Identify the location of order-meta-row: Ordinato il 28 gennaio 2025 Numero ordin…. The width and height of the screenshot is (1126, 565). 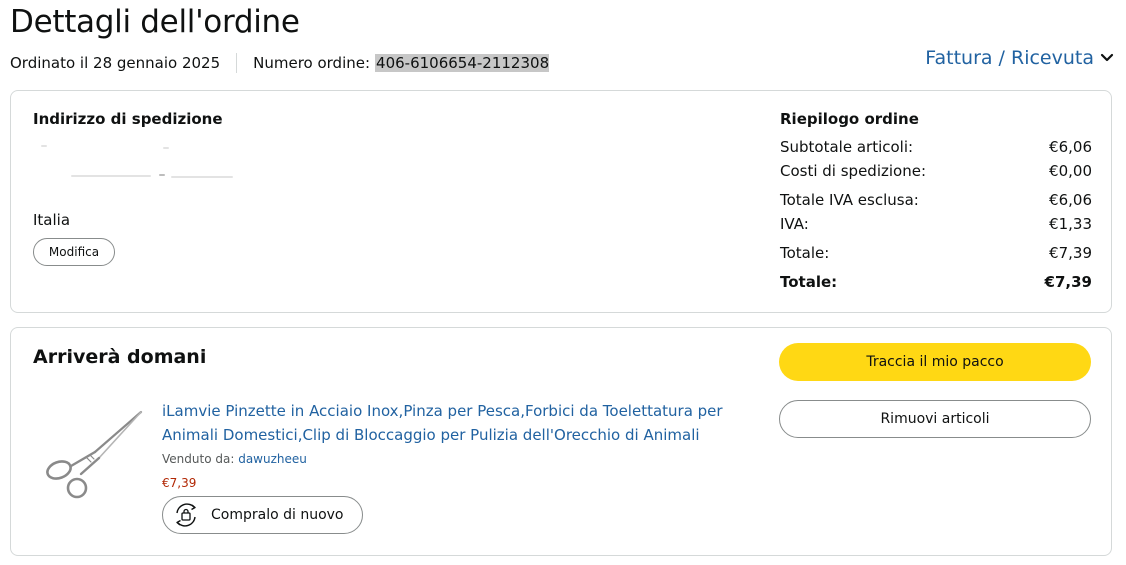
(280, 63).